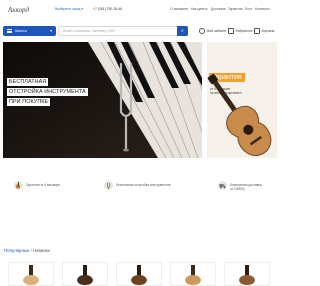 This screenshot has width=320, height=286. What do you see at coordinates (237, 189) in the screenshot?
I see `feature-delivery-line-2: от 10000р` at bounding box center [237, 189].